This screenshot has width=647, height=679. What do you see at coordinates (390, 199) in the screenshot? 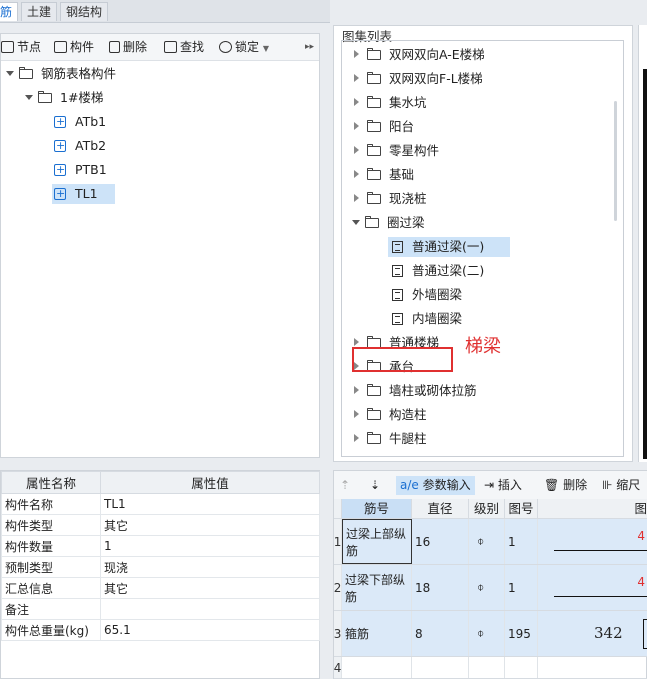
I see `atlas-item: 现浇桩` at bounding box center [390, 199].